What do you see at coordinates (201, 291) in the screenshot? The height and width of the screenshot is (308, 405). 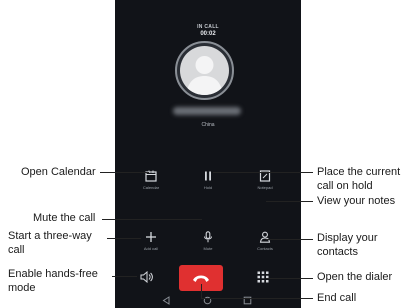 I see `leader-line-end-call-vertical` at bounding box center [201, 291].